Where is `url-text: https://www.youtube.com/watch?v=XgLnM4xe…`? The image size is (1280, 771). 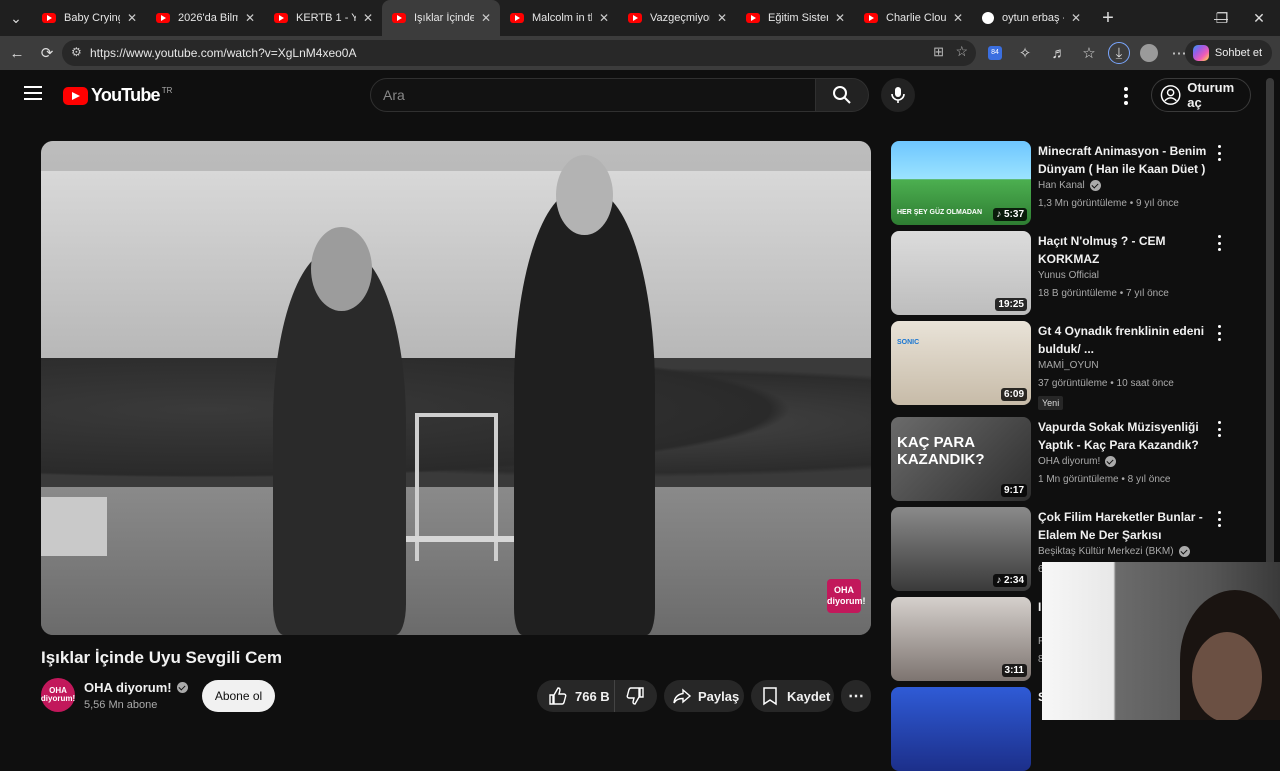
url-text: https://www.youtube.com/watch?v=XgLnM4xe… is located at coordinates (223, 53).